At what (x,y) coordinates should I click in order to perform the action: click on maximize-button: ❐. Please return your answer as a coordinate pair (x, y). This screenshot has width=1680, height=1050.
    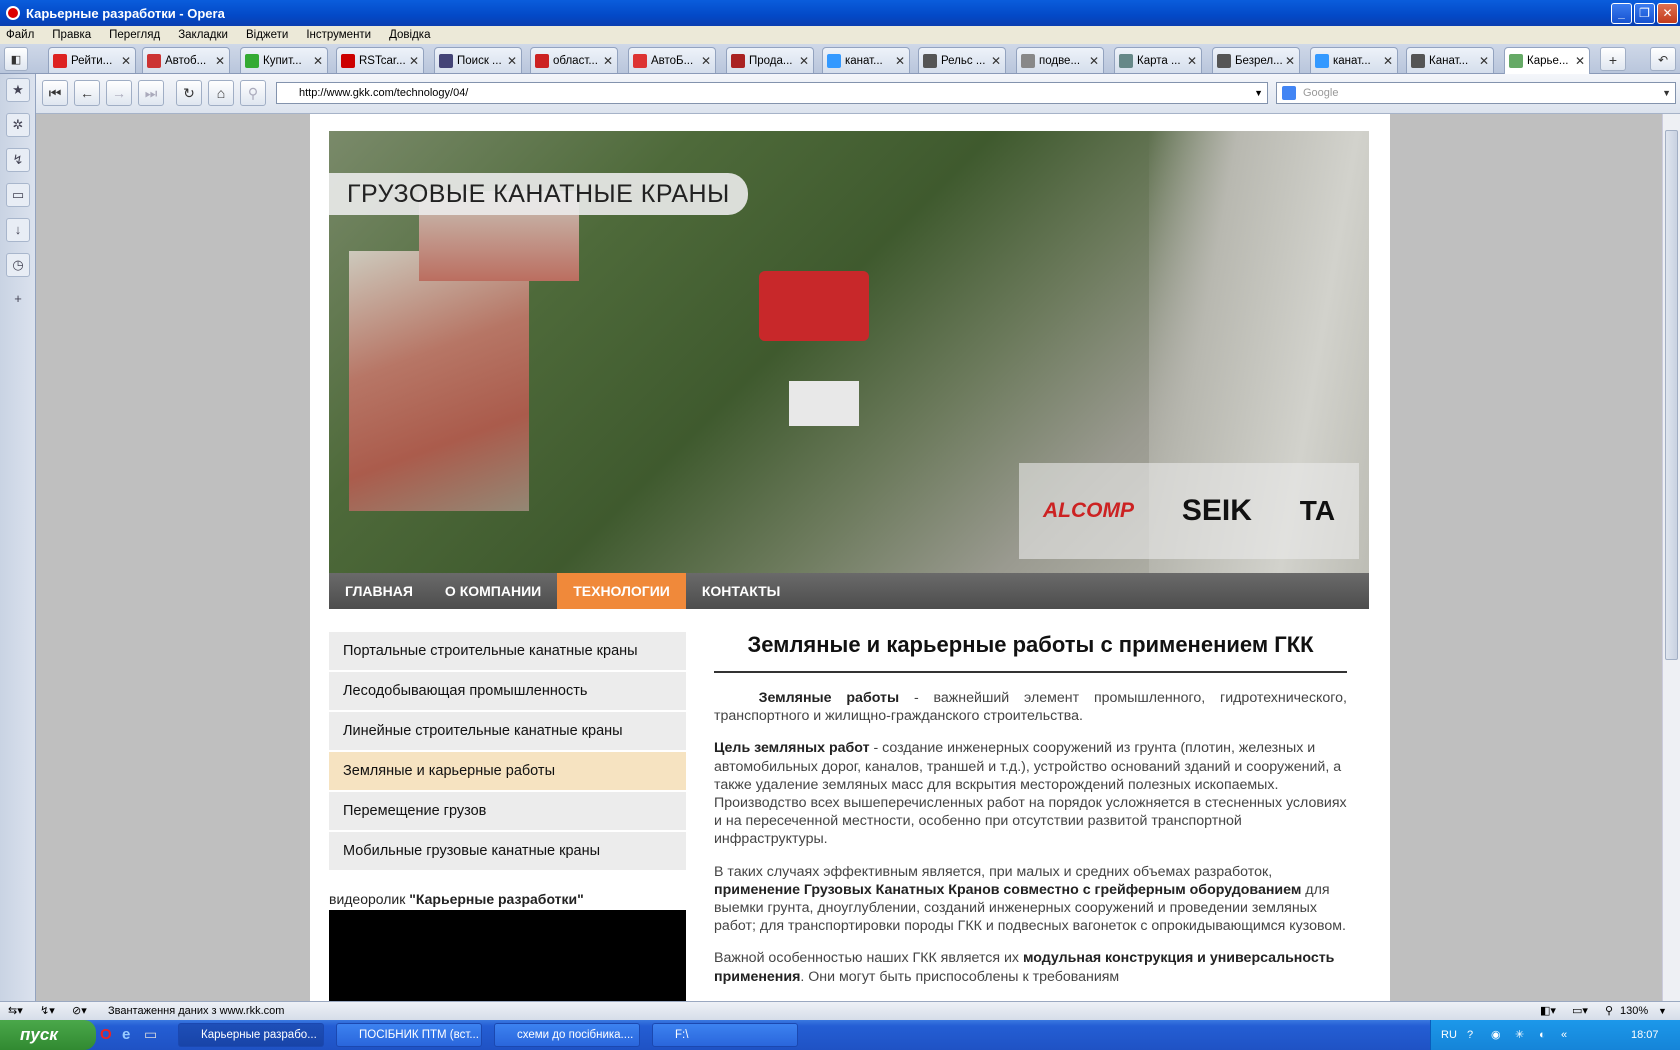
    Looking at the image, I should click on (1644, 13).